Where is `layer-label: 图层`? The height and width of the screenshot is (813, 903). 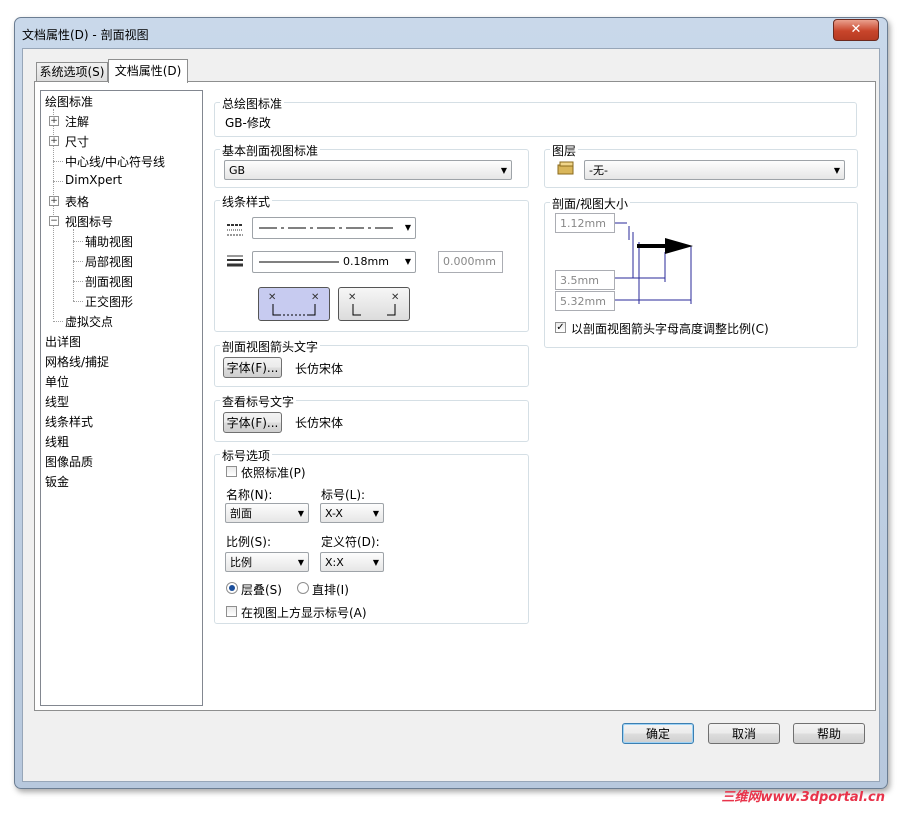 layer-label: 图层 is located at coordinates (564, 150).